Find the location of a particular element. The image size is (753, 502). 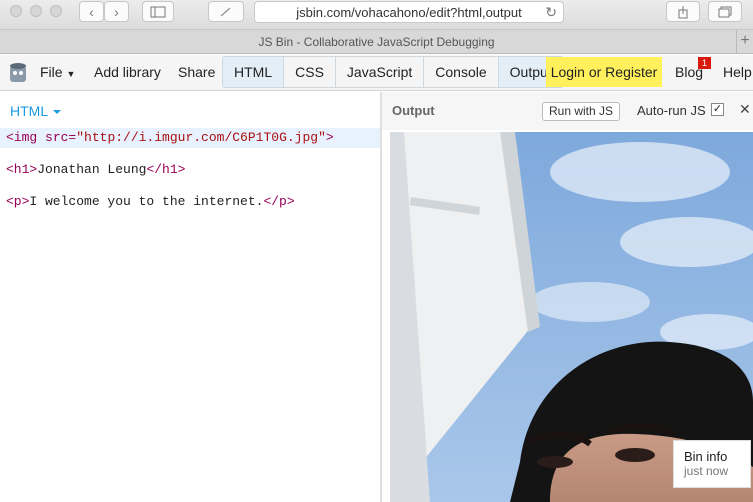

share-page-button is located at coordinates (683, 11).